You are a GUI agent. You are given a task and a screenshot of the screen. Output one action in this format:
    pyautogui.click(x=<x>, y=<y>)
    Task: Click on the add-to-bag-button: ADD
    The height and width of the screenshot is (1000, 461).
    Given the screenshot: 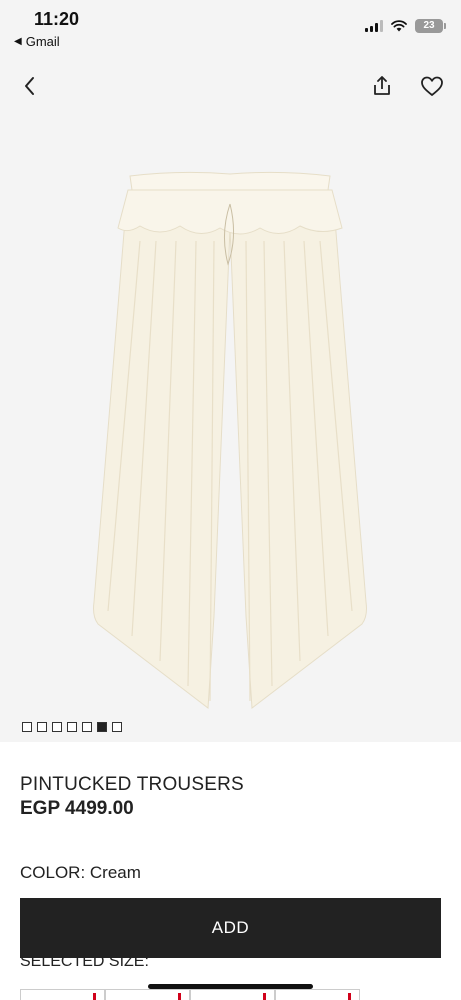 What is the action you would take?
    pyautogui.click(x=230, y=928)
    